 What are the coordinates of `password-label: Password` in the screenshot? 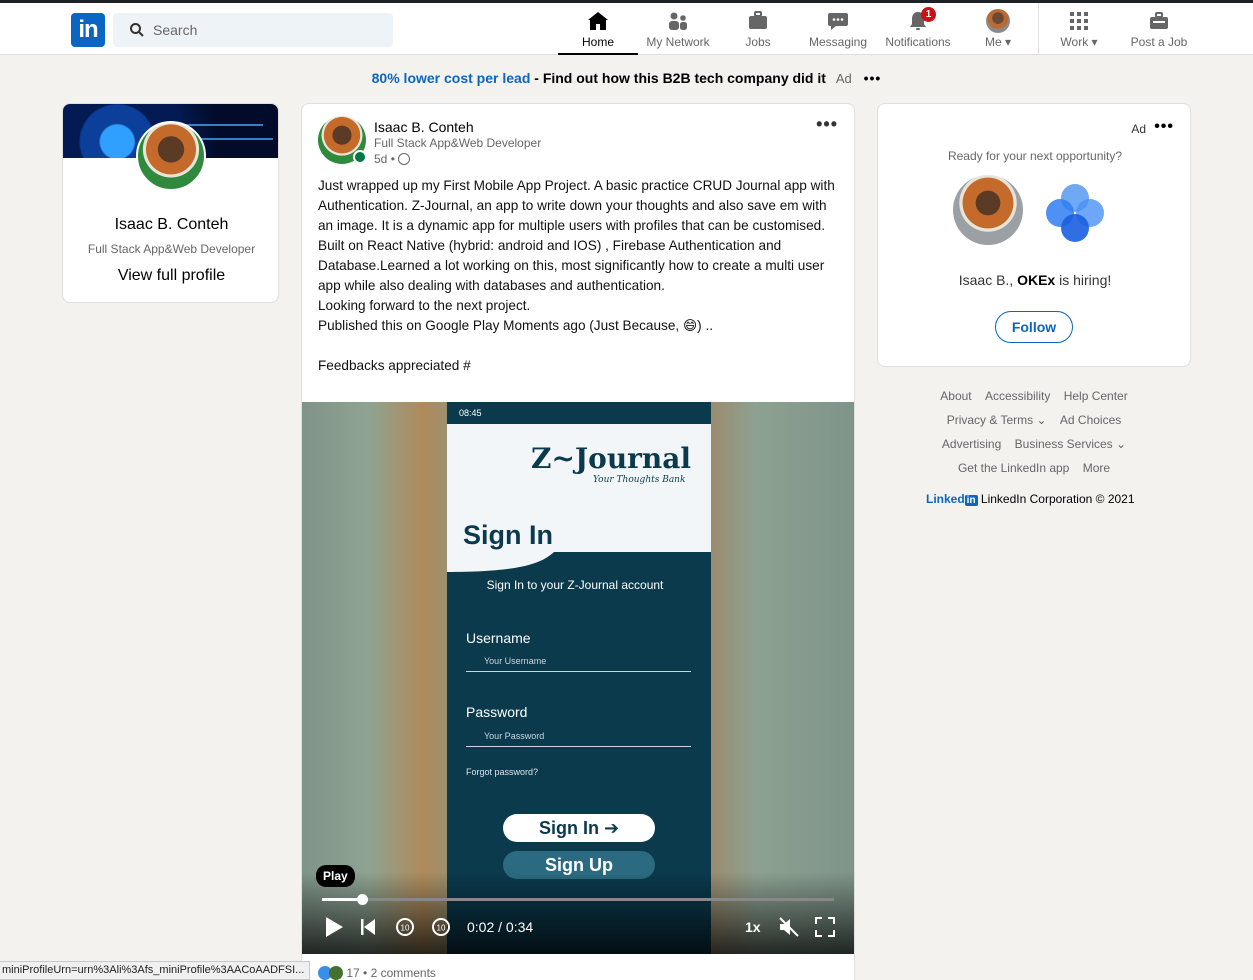 It's located at (497, 712).